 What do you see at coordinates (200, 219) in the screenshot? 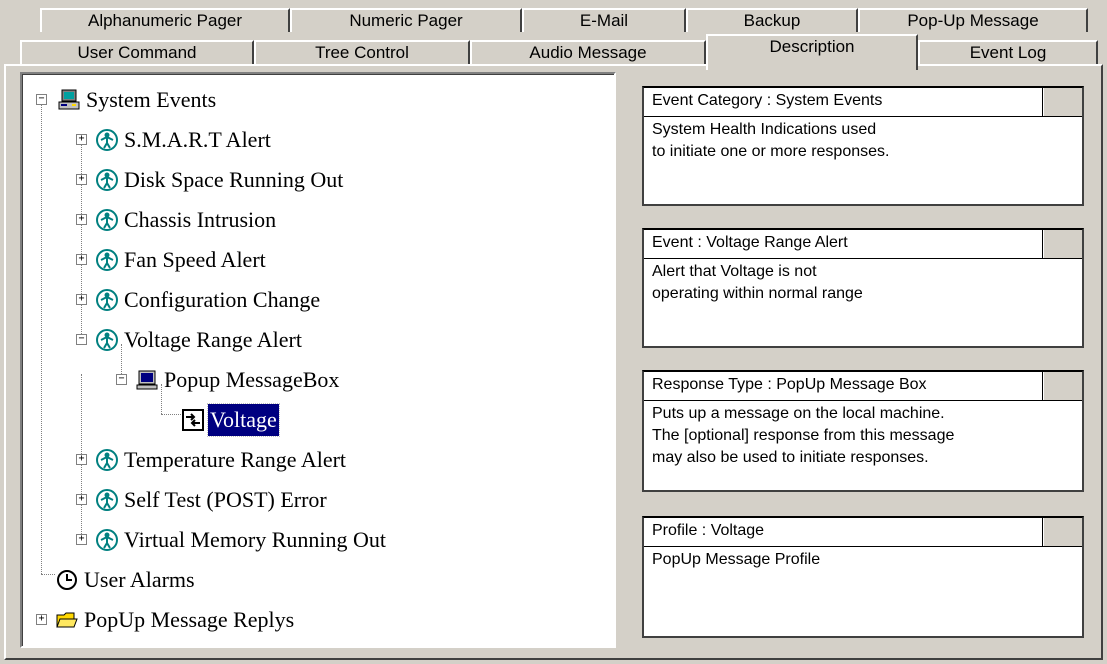
I see `tree-node-label: Chassis Intrusion` at bounding box center [200, 219].